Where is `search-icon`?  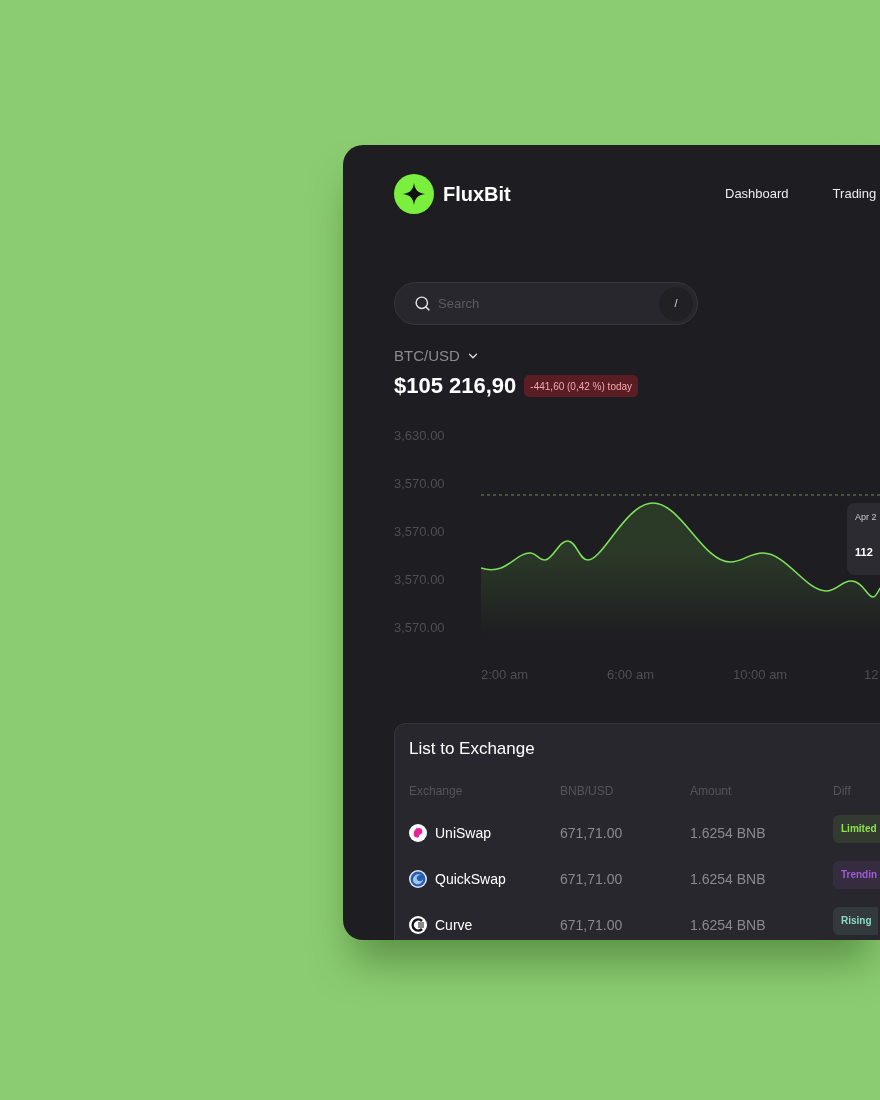
search-icon is located at coordinates (422, 303).